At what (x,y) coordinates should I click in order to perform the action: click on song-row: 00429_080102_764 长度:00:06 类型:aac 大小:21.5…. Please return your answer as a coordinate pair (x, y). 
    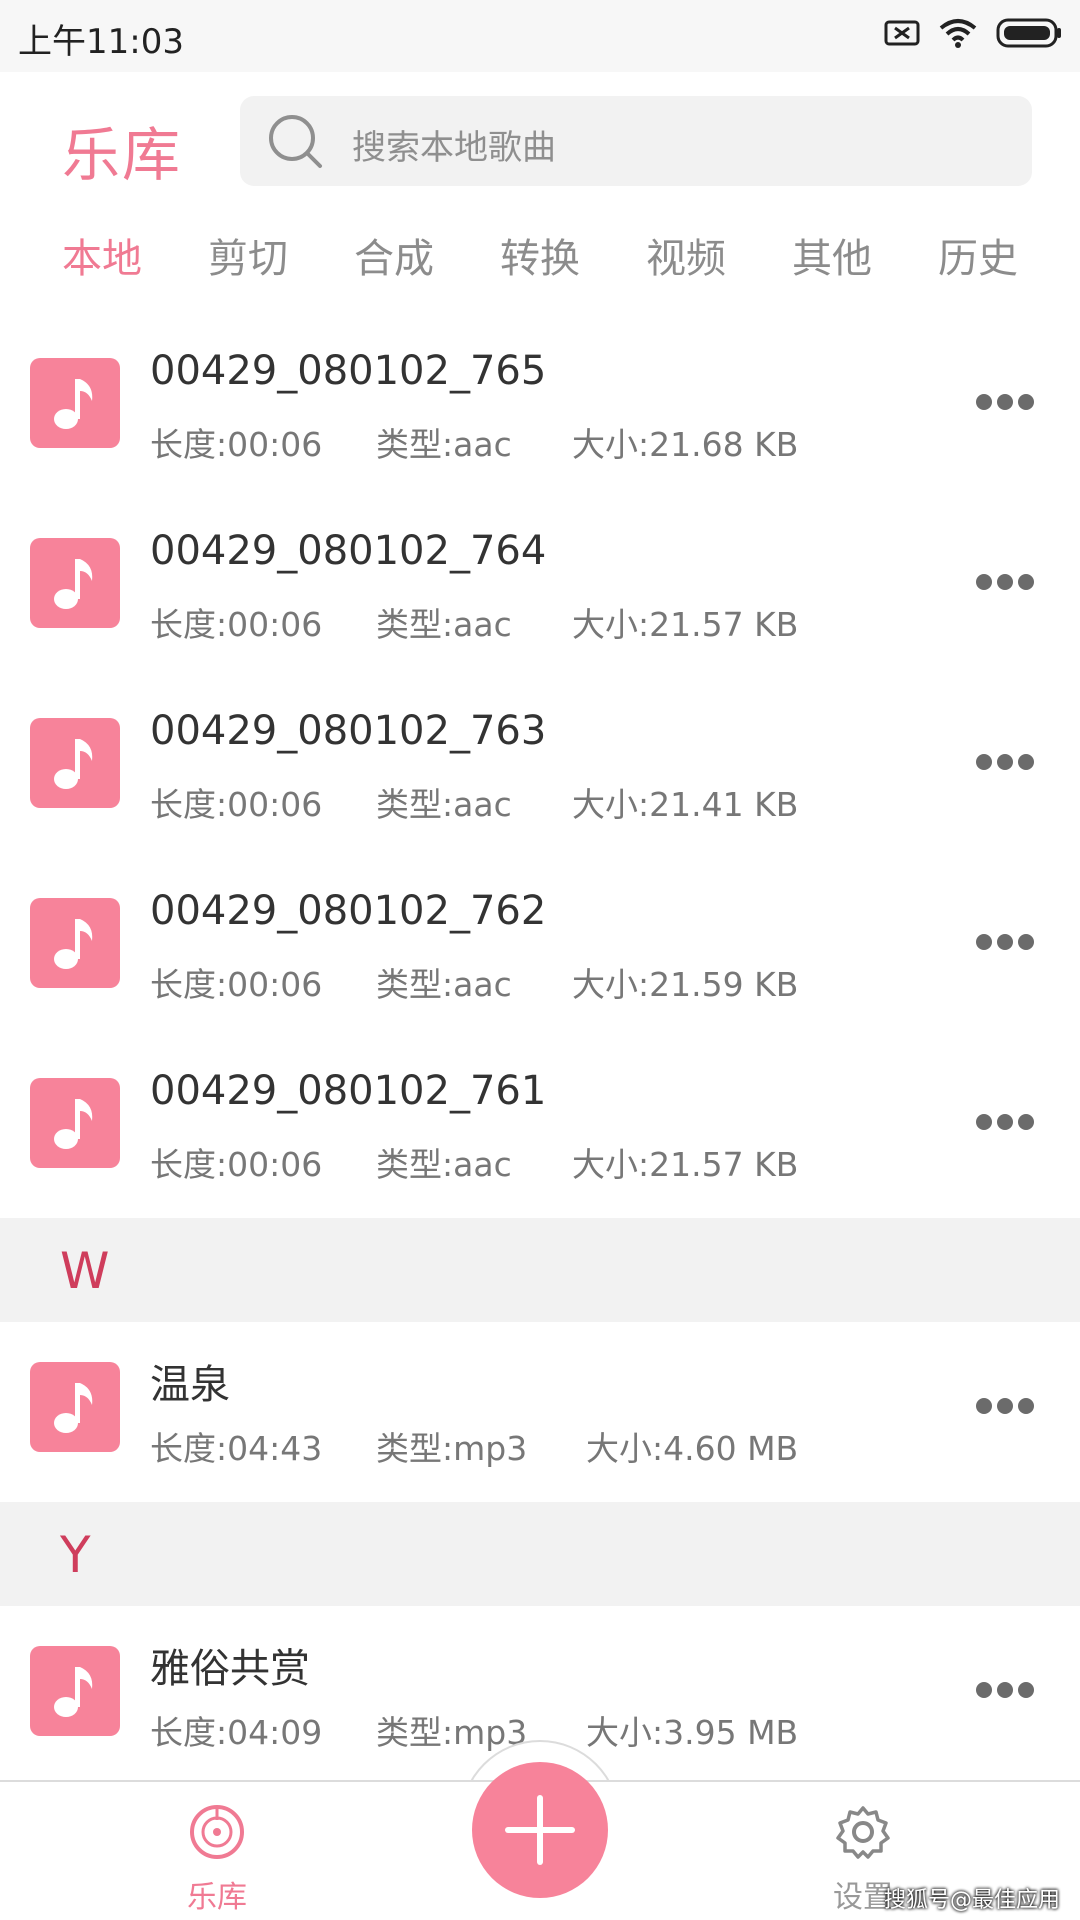
    Looking at the image, I should click on (540, 588).